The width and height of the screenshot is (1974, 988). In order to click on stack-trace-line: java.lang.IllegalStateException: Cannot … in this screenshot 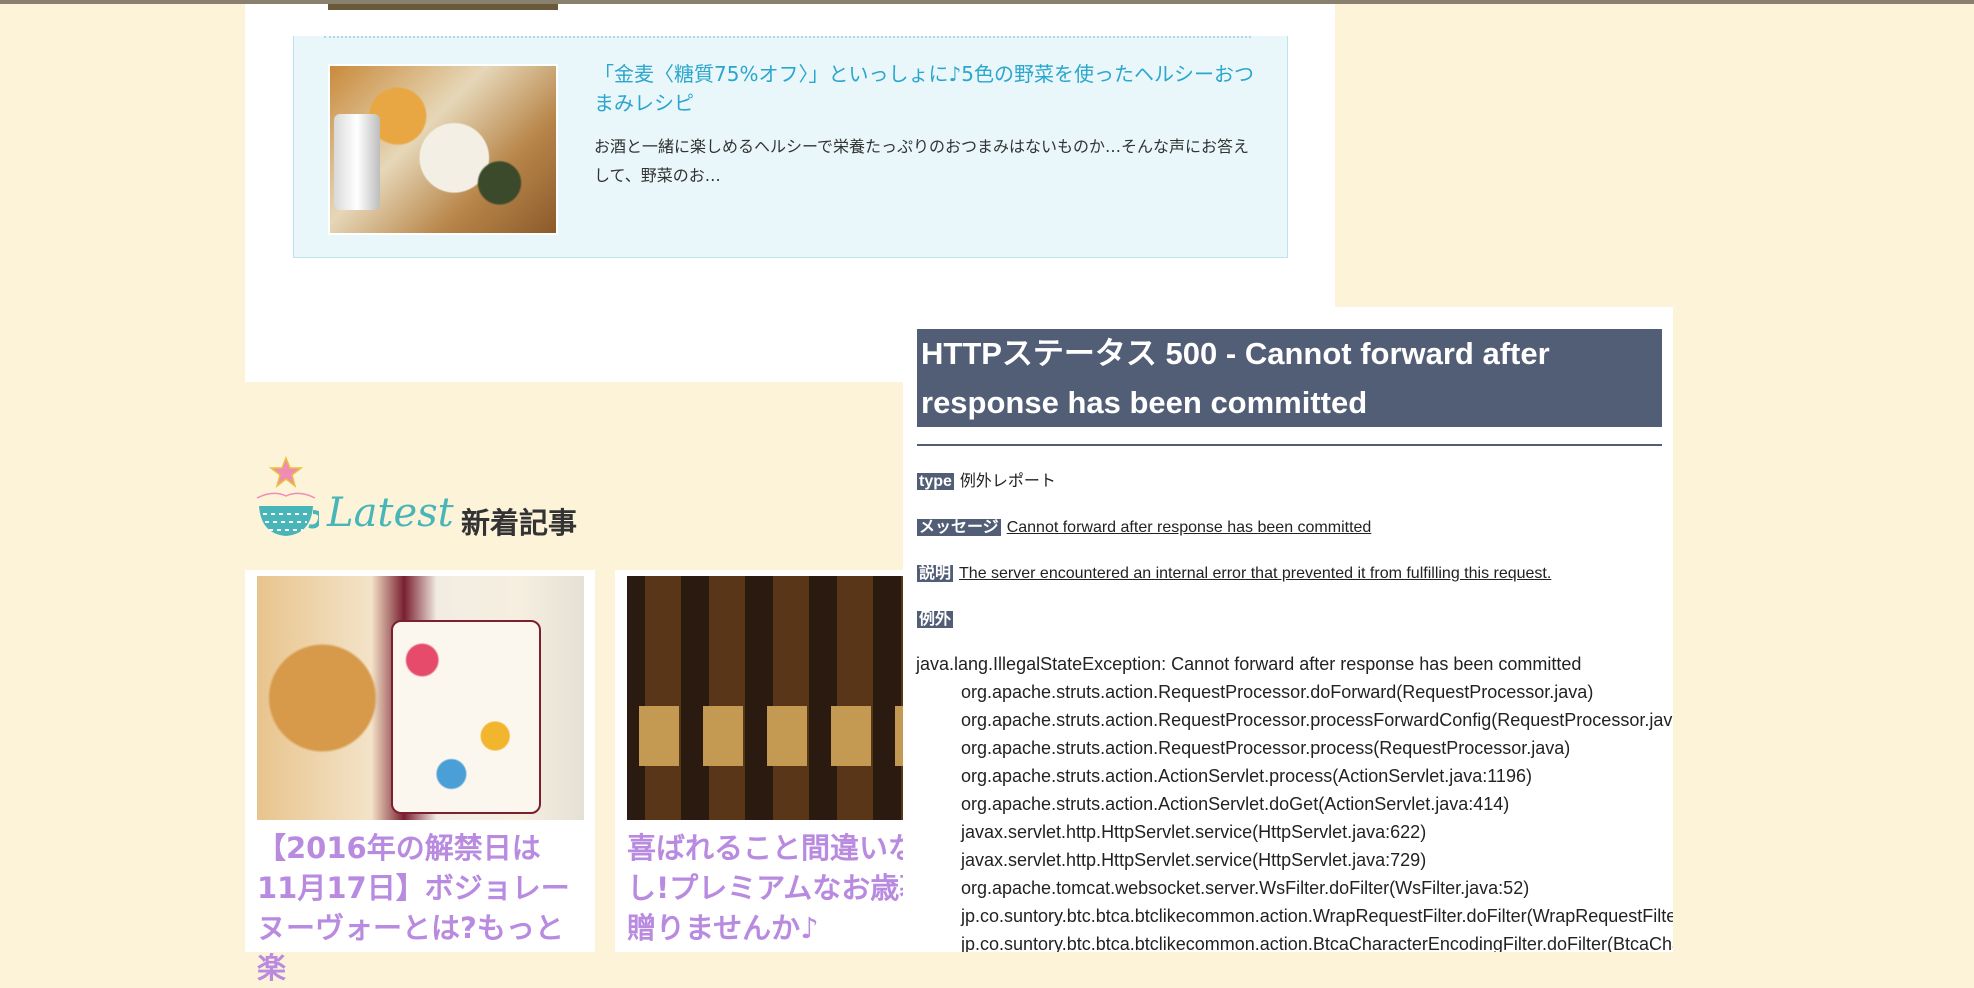, I will do `click(1249, 664)`.